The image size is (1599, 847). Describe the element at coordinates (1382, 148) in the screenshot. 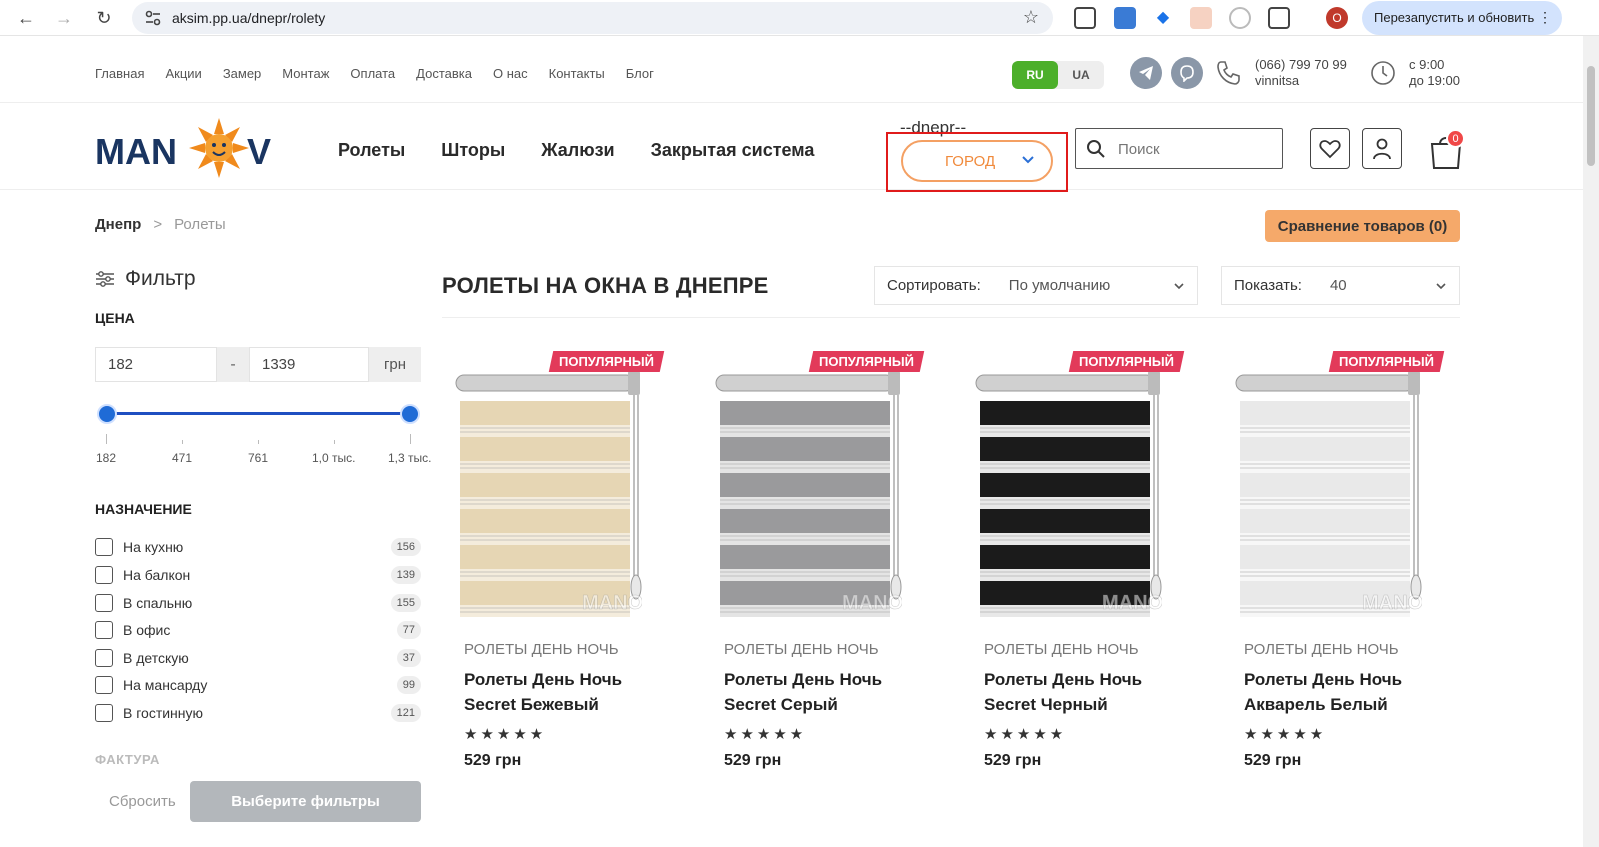

I see `account-button` at that location.